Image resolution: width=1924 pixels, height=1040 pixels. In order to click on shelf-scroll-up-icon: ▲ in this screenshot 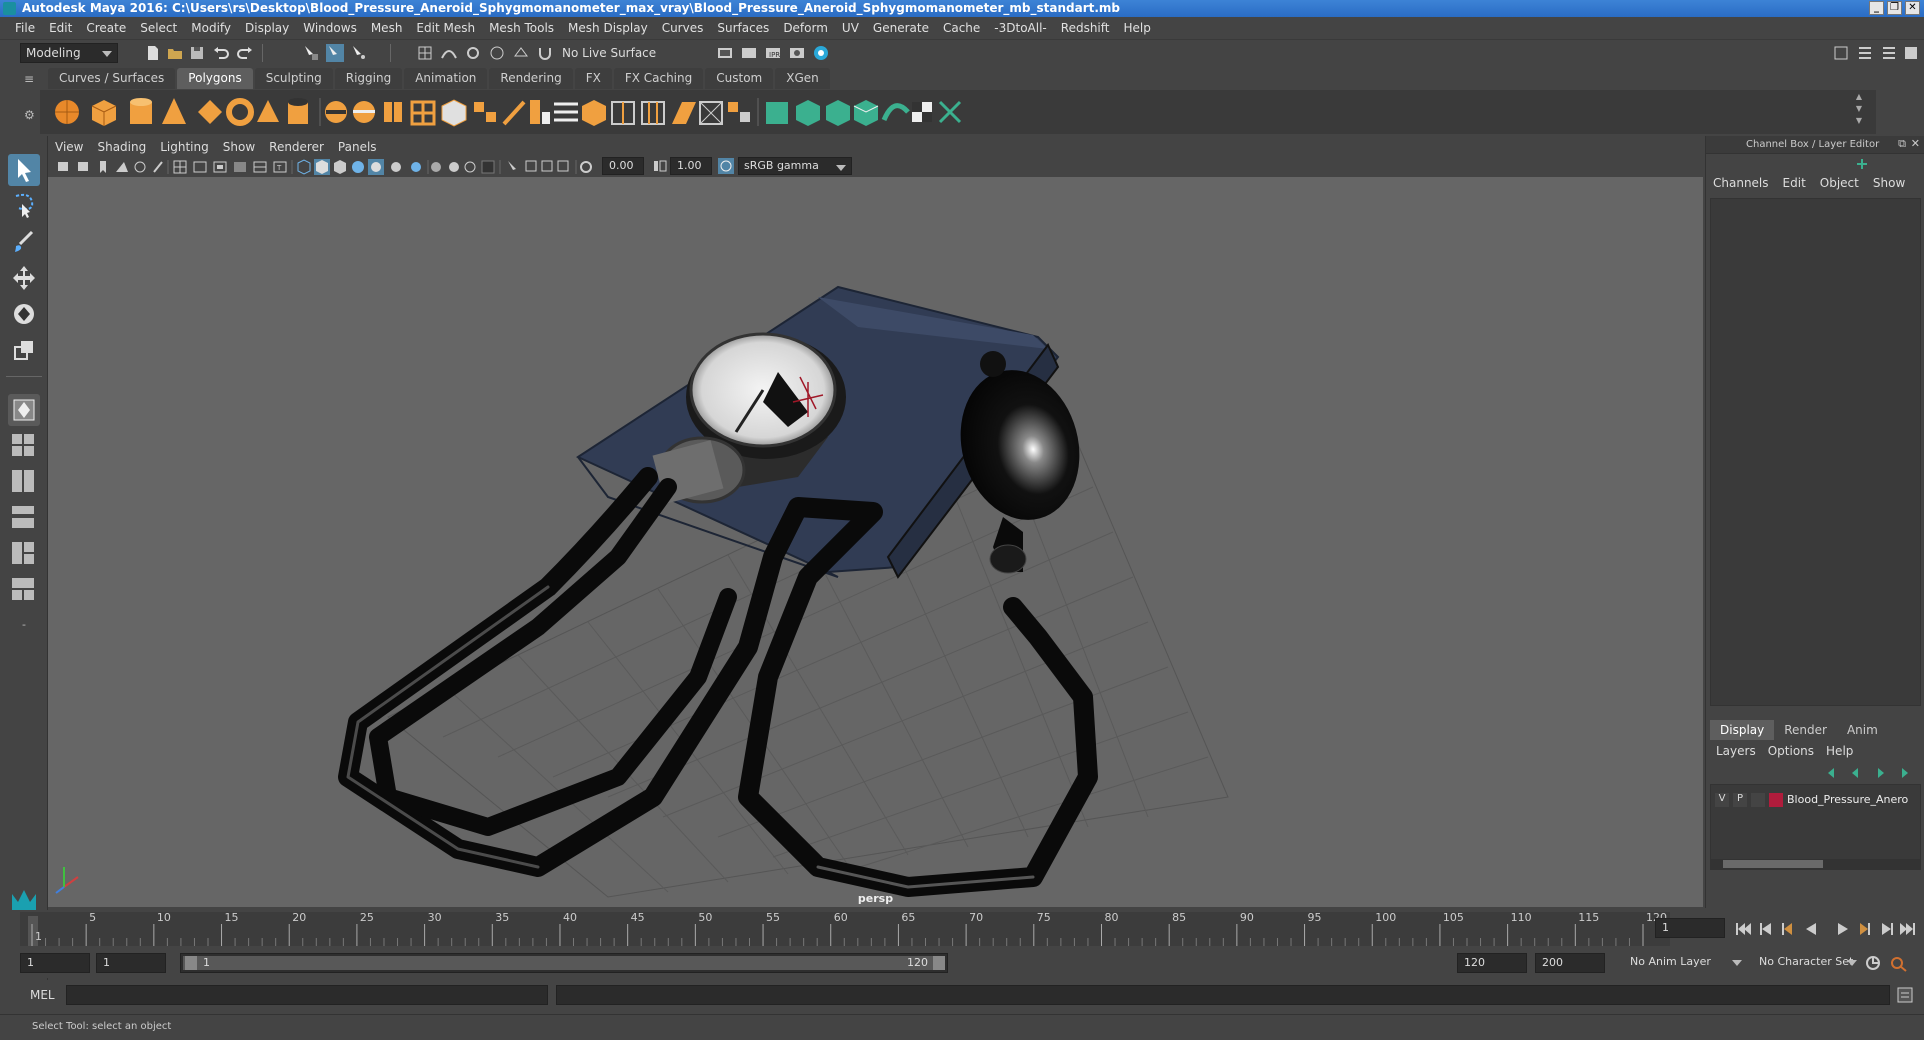, I will do `click(1859, 96)`.